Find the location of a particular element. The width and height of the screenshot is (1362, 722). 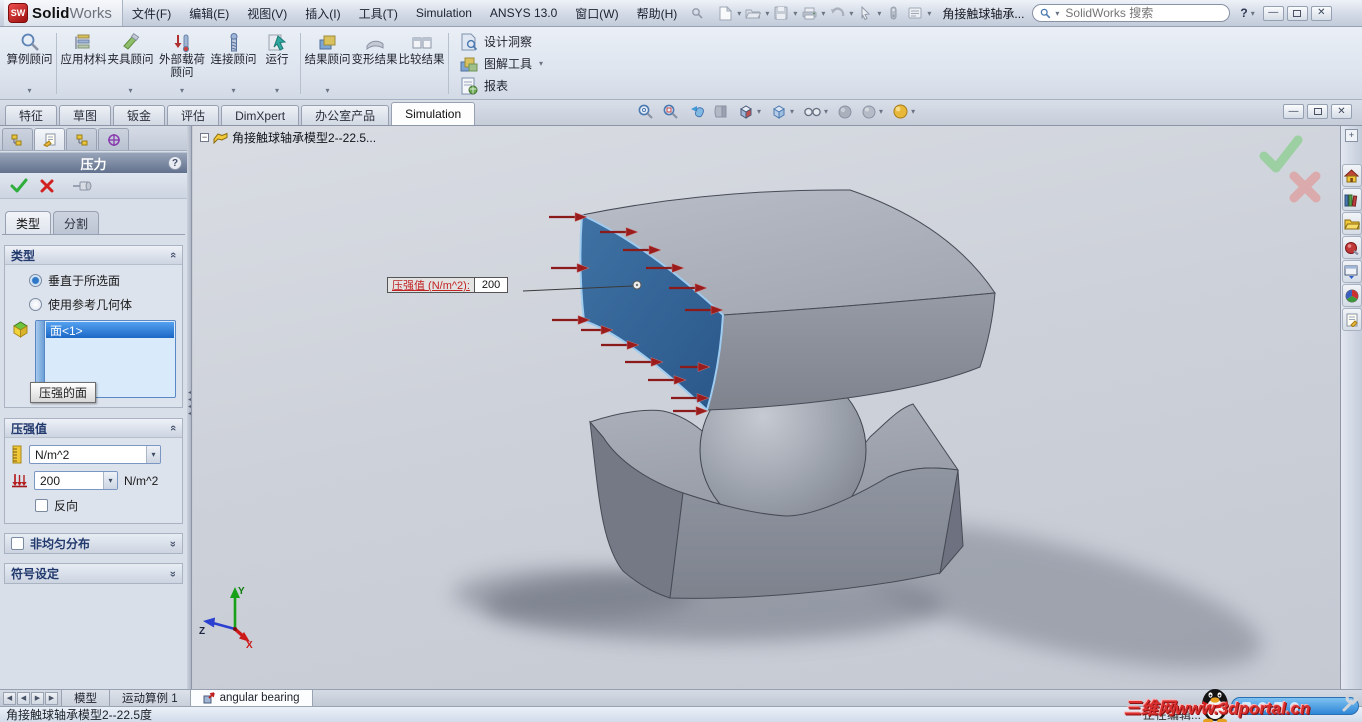

zoom-to-area-button is located at coordinates (670, 111).